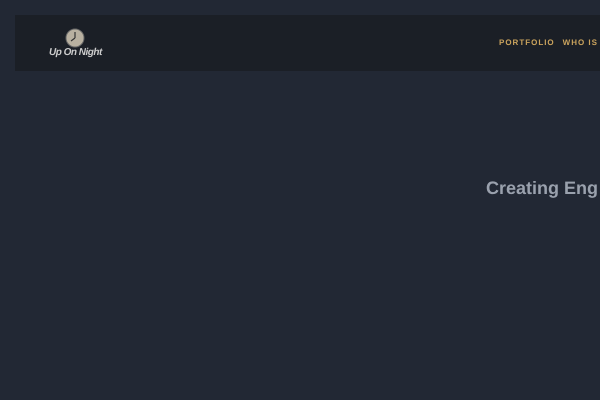  I want to click on clock-icon, so click(75, 38).